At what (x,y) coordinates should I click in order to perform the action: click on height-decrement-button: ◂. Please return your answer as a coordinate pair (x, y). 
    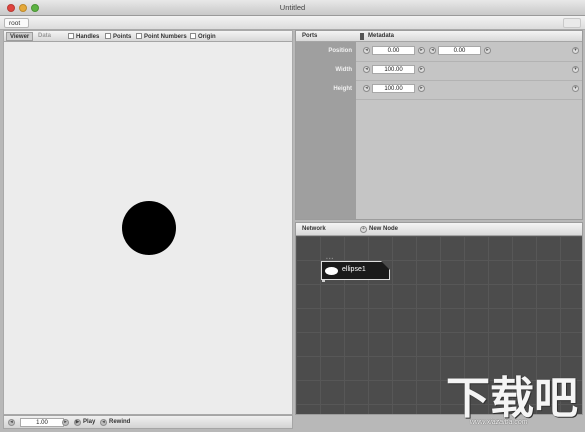
    Looking at the image, I should click on (366, 88).